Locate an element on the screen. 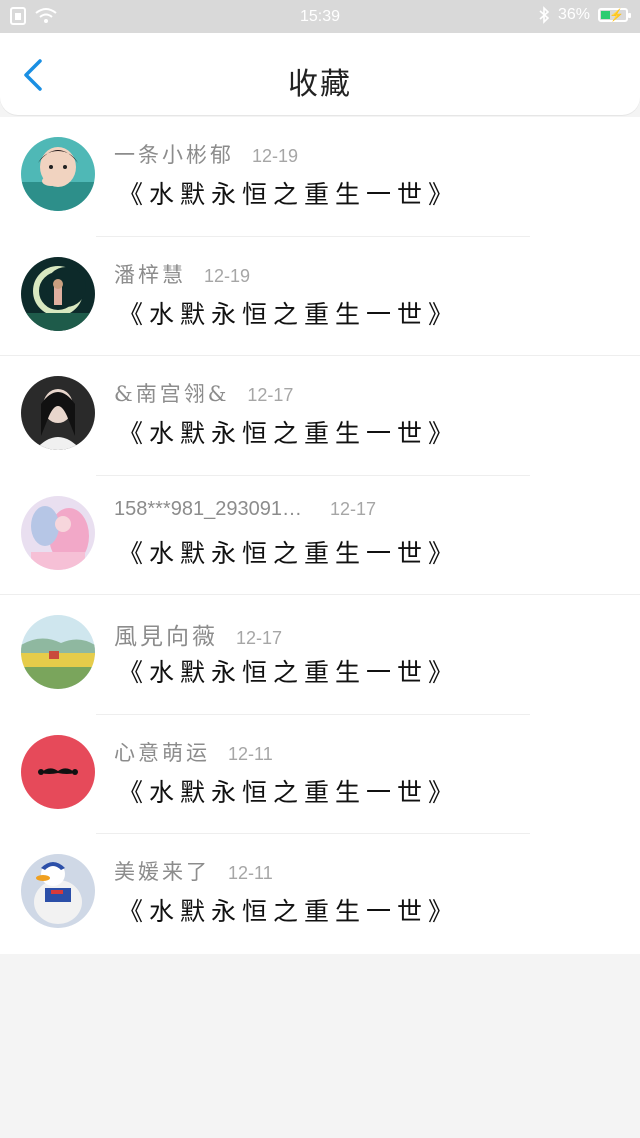 This screenshot has width=640, height=1138. status-bar: 15:39 36% ⚡ is located at coordinates (320, 16).